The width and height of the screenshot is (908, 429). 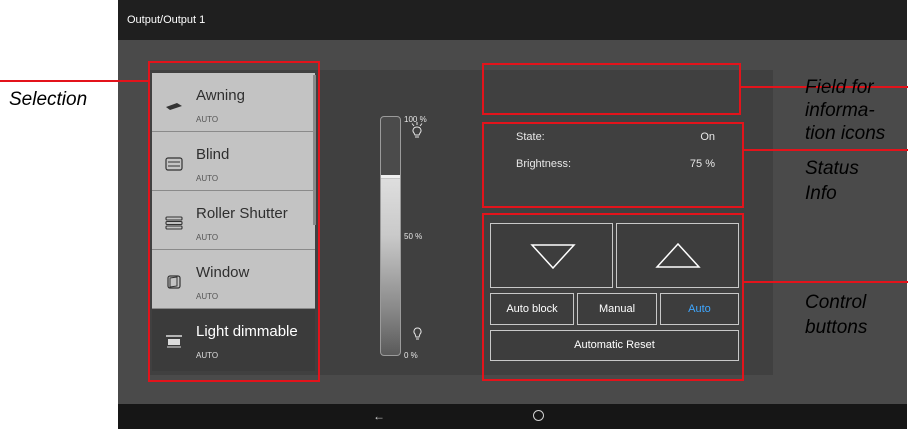 What do you see at coordinates (836, 327) in the screenshot?
I see `annotation-control-line2: buttons` at bounding box center [836, 327].